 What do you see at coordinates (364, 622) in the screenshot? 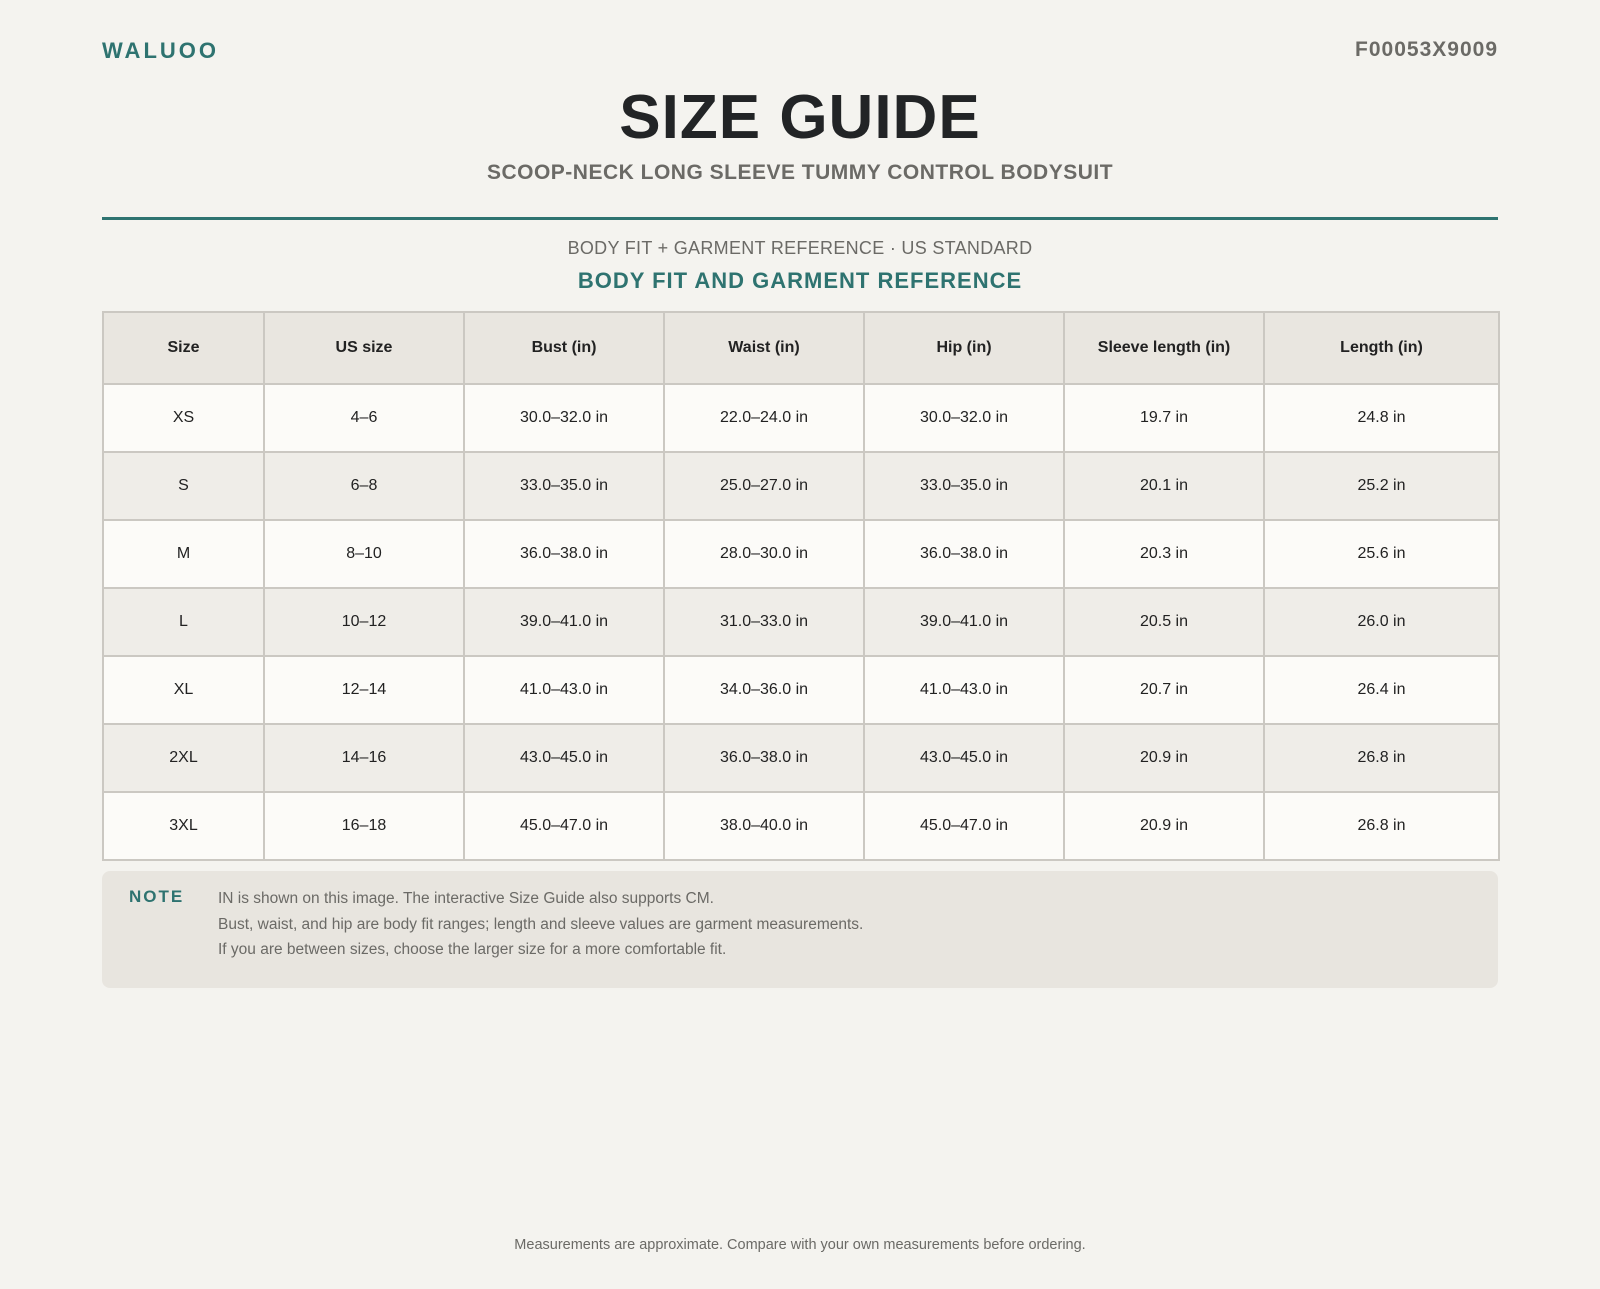
I see `table-cell: 10–12` at bounding box center [364, 622].